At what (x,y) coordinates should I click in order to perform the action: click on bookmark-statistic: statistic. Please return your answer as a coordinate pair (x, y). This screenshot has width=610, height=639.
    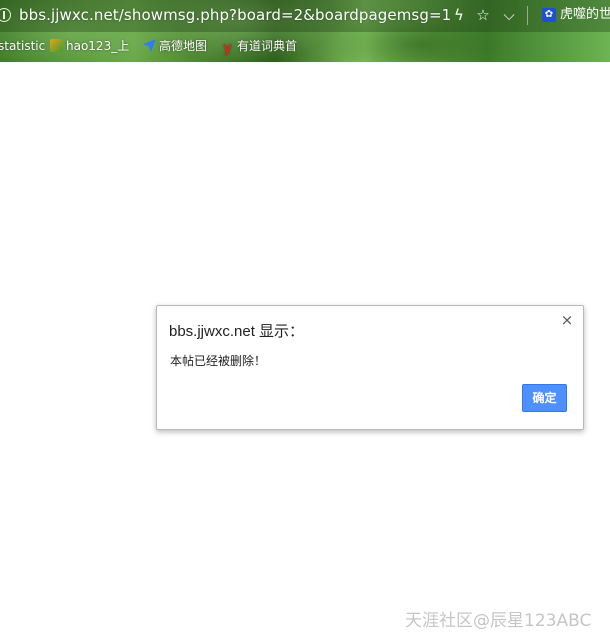
    Looking at the image, I should click on (22, 46).